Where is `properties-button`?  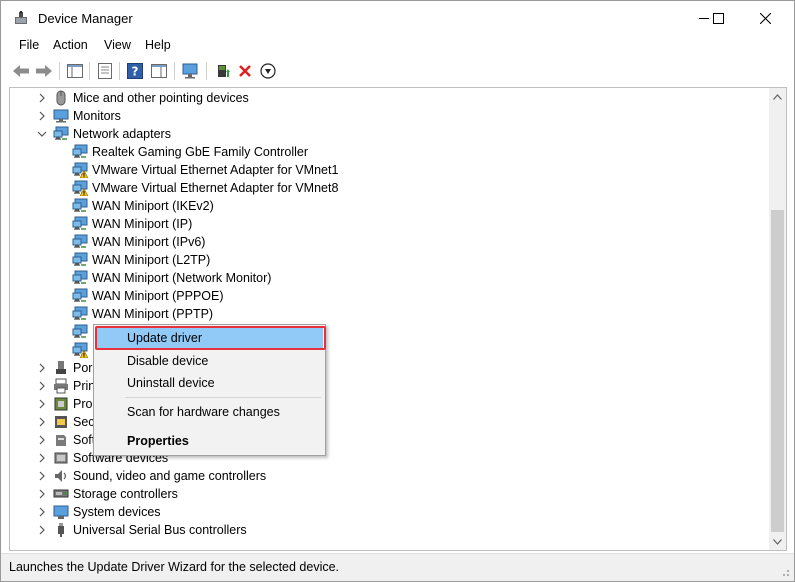 properties-button is located at coordinates (105, 71).